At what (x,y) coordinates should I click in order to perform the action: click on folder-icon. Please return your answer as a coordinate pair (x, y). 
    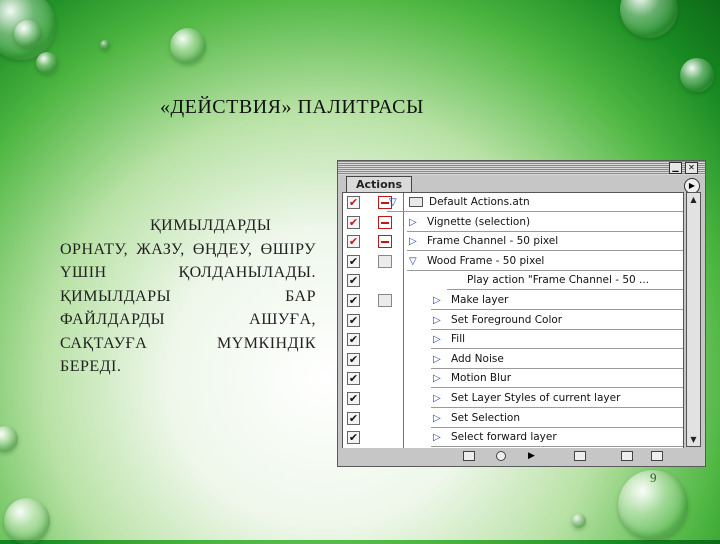
    Looking at the image, I should click on (416, 202).